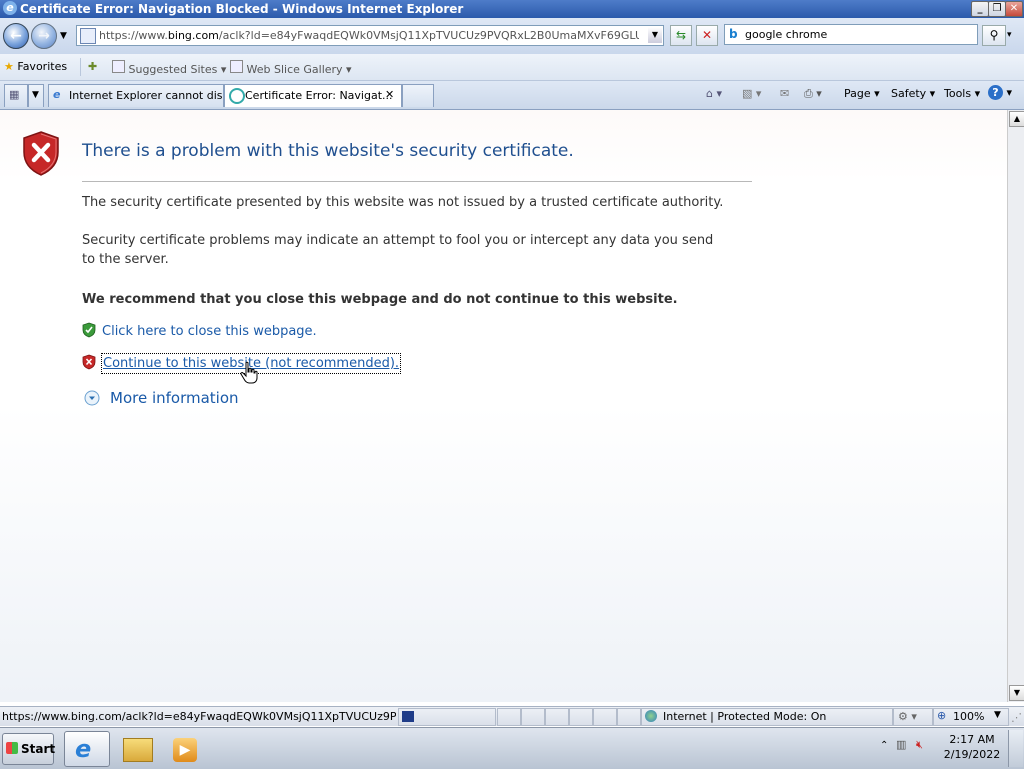  Describe the element at coordinates (994, 35) in the screenshot. I see `search-icon: ⚲` at that location.